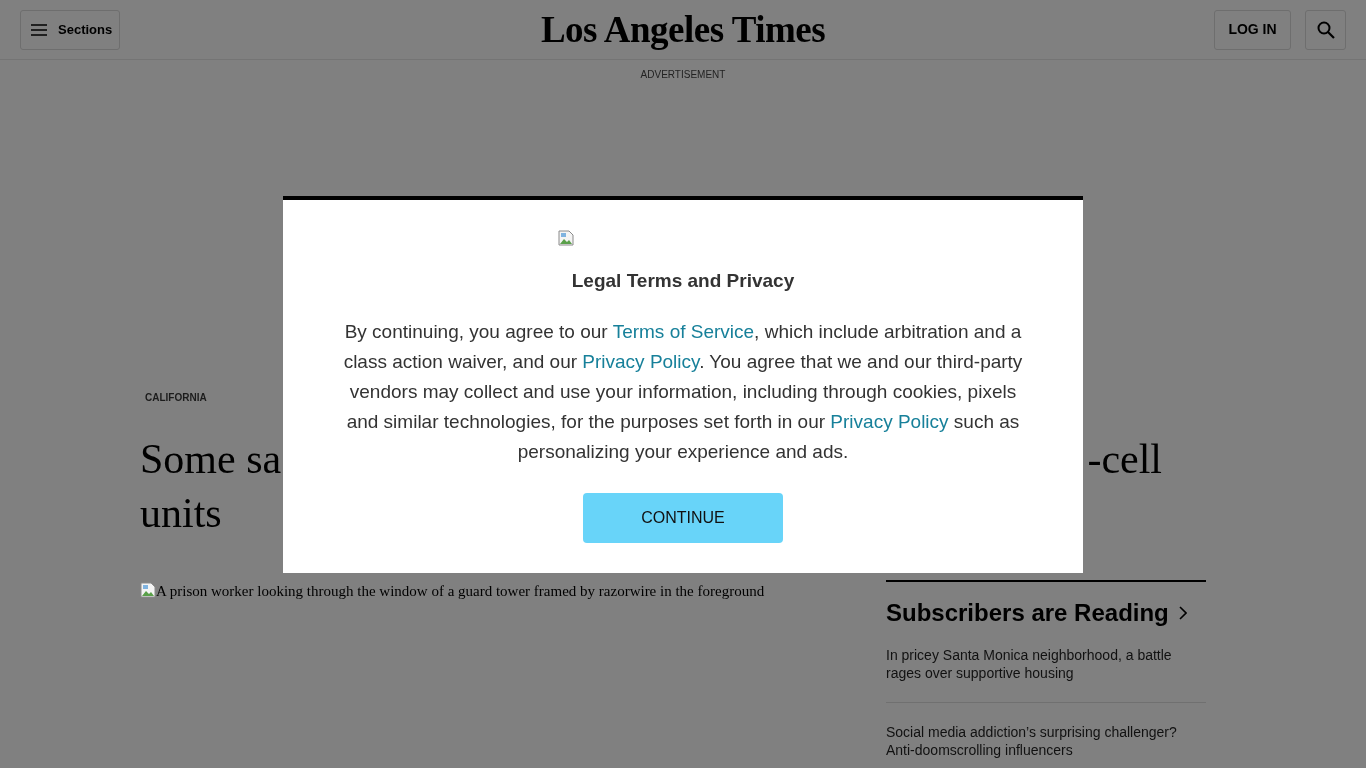 This screenshot has height=768, width=1366. What do you see at coordinates (460, 591) in the screenshot?
I see `image-alt-text: A prison worker looking through the window of a guard tower framed by razorwire in the foreground` at bounding box center [460, 591].